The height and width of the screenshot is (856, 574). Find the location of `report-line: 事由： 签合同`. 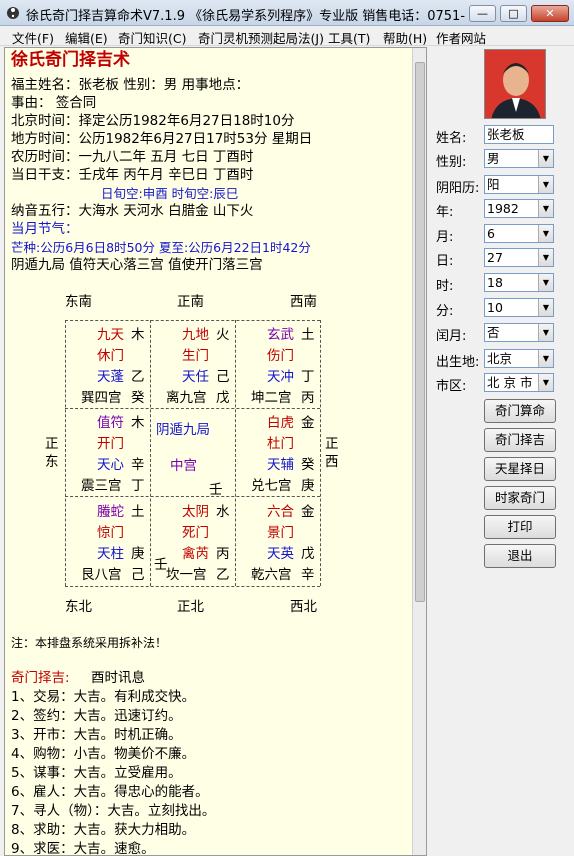

report-line: 事由： 签合同 is located at coordinates (54, 103).